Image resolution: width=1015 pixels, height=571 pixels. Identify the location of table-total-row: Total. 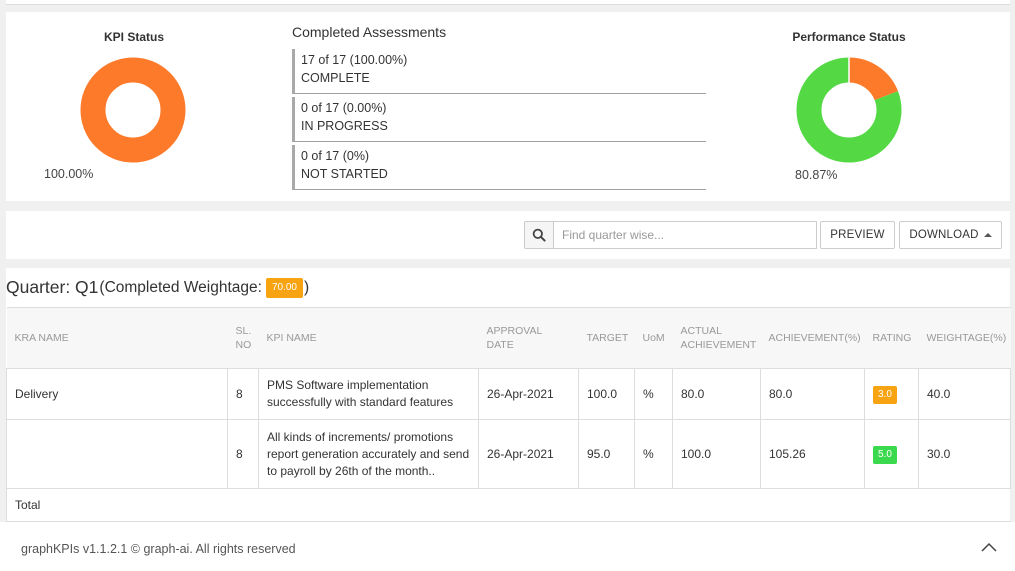
(508, 505).